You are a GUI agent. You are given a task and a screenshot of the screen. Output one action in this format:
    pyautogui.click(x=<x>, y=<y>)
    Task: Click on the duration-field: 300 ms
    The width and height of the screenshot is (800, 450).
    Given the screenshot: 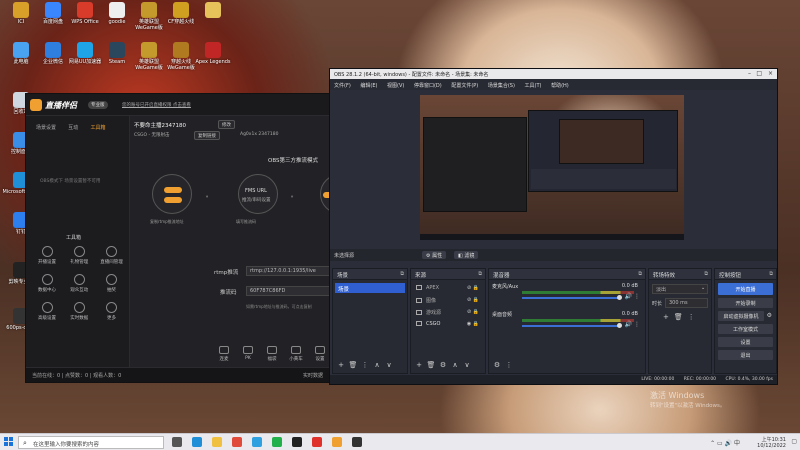 What is the action you would take?
    pyautogui.click(x=686, y=303)
    